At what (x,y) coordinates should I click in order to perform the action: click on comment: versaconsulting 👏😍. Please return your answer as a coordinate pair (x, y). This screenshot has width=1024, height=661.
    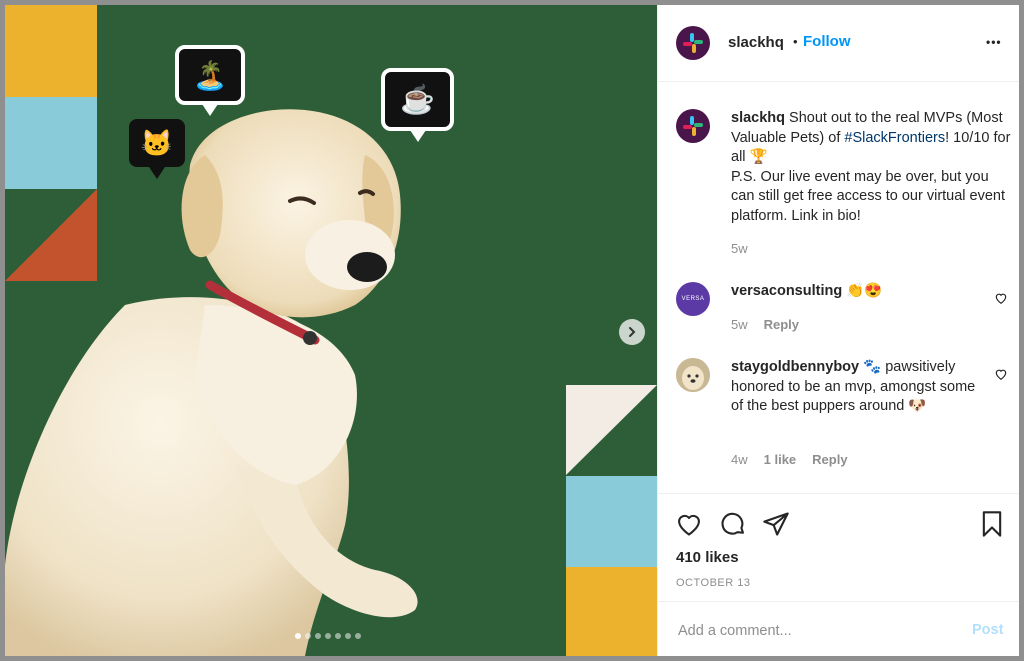
    Looking at the image, I should click on (861, 292).